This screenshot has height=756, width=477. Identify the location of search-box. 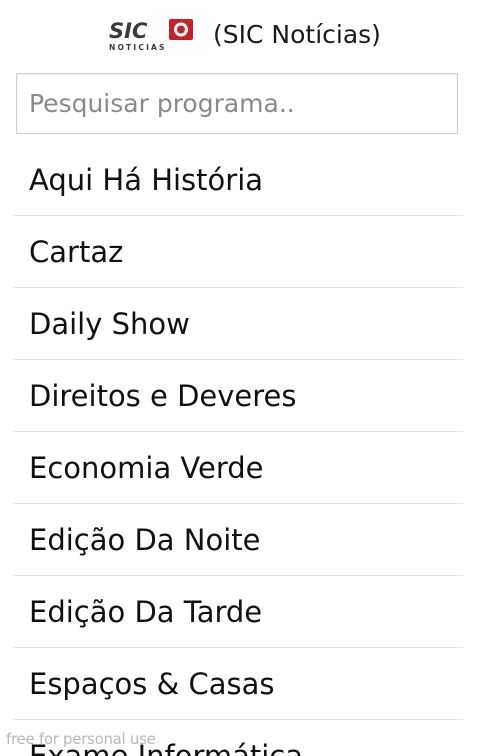
(237, 103).